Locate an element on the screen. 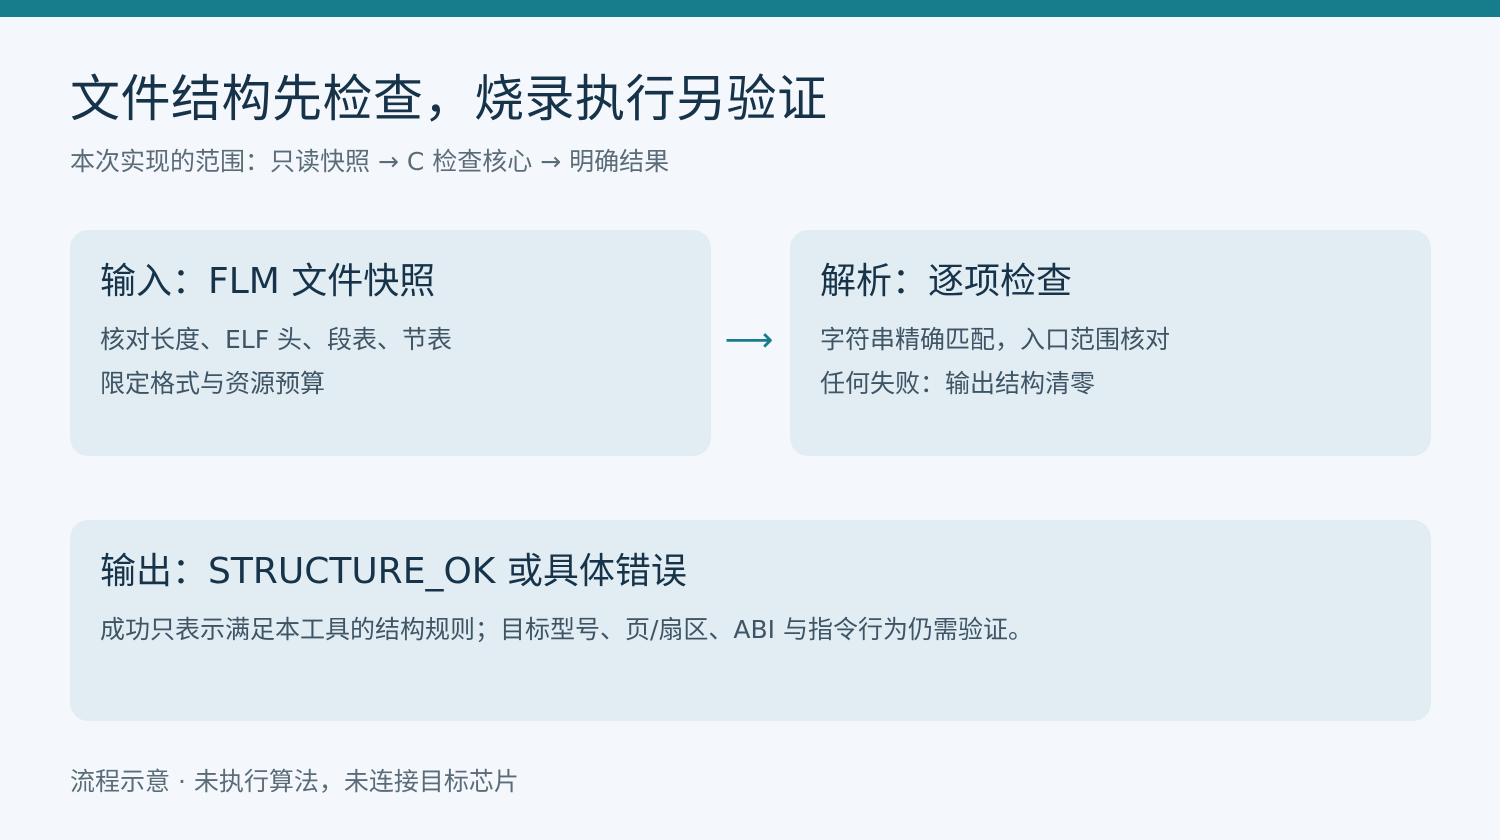 The image size is (1500, 840). output-step-detail: 成功只表示满足本工具的结构规则；目标型号、页/扇区、ABI 与指令行为仍需验证。 is located at coordinates (566, 629).